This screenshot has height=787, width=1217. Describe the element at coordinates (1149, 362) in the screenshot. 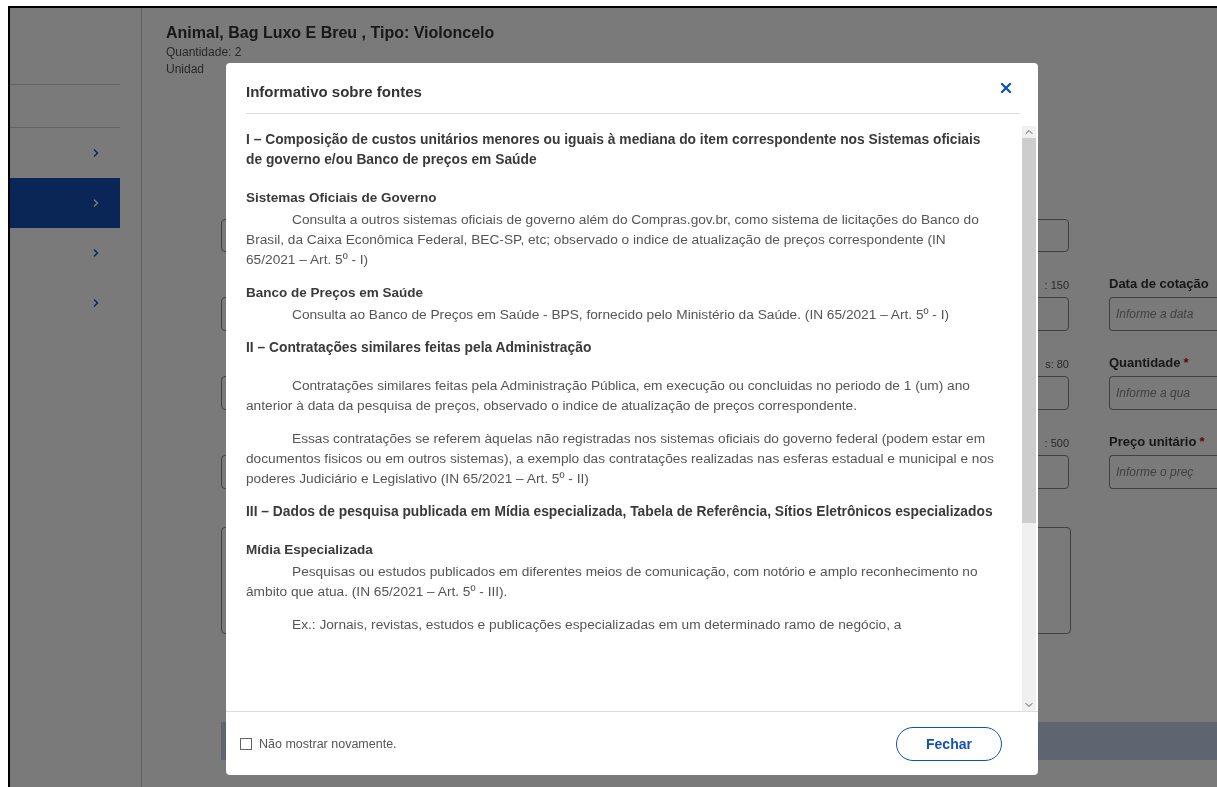

I see `field-label: Quantidade *` at that location.